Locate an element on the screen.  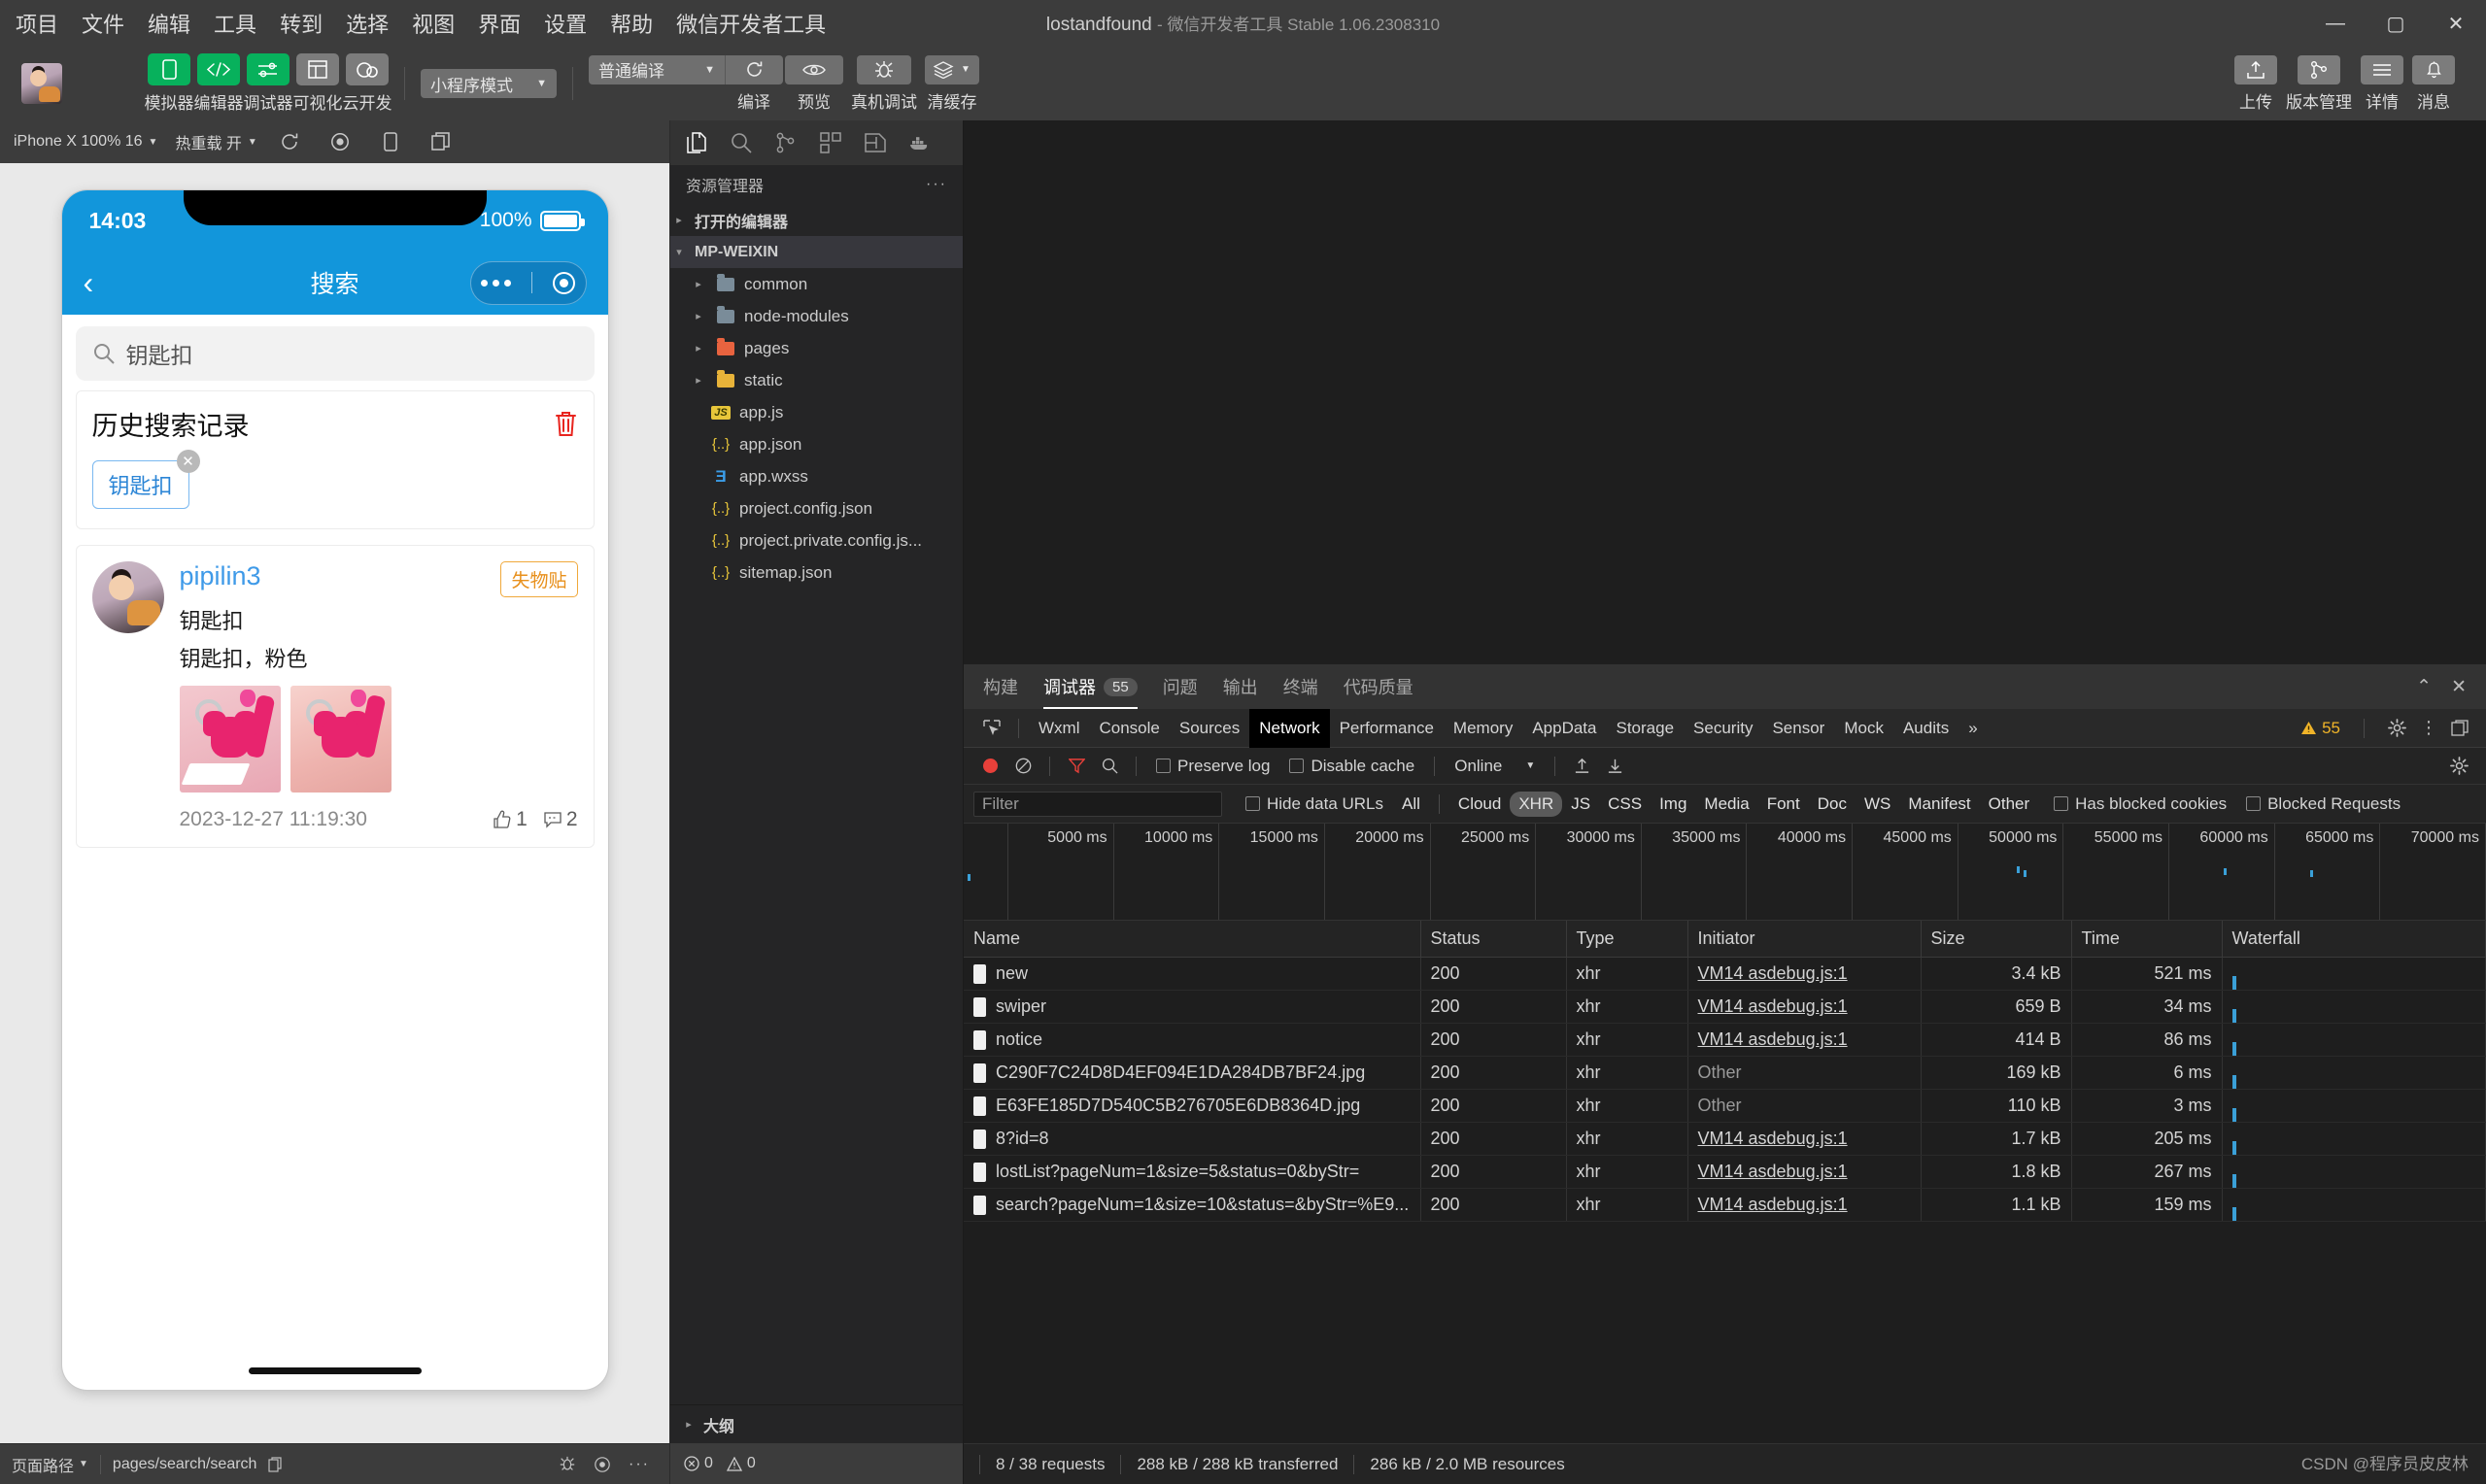
tab-sources: Sources is located at coordinates (1209, 728).